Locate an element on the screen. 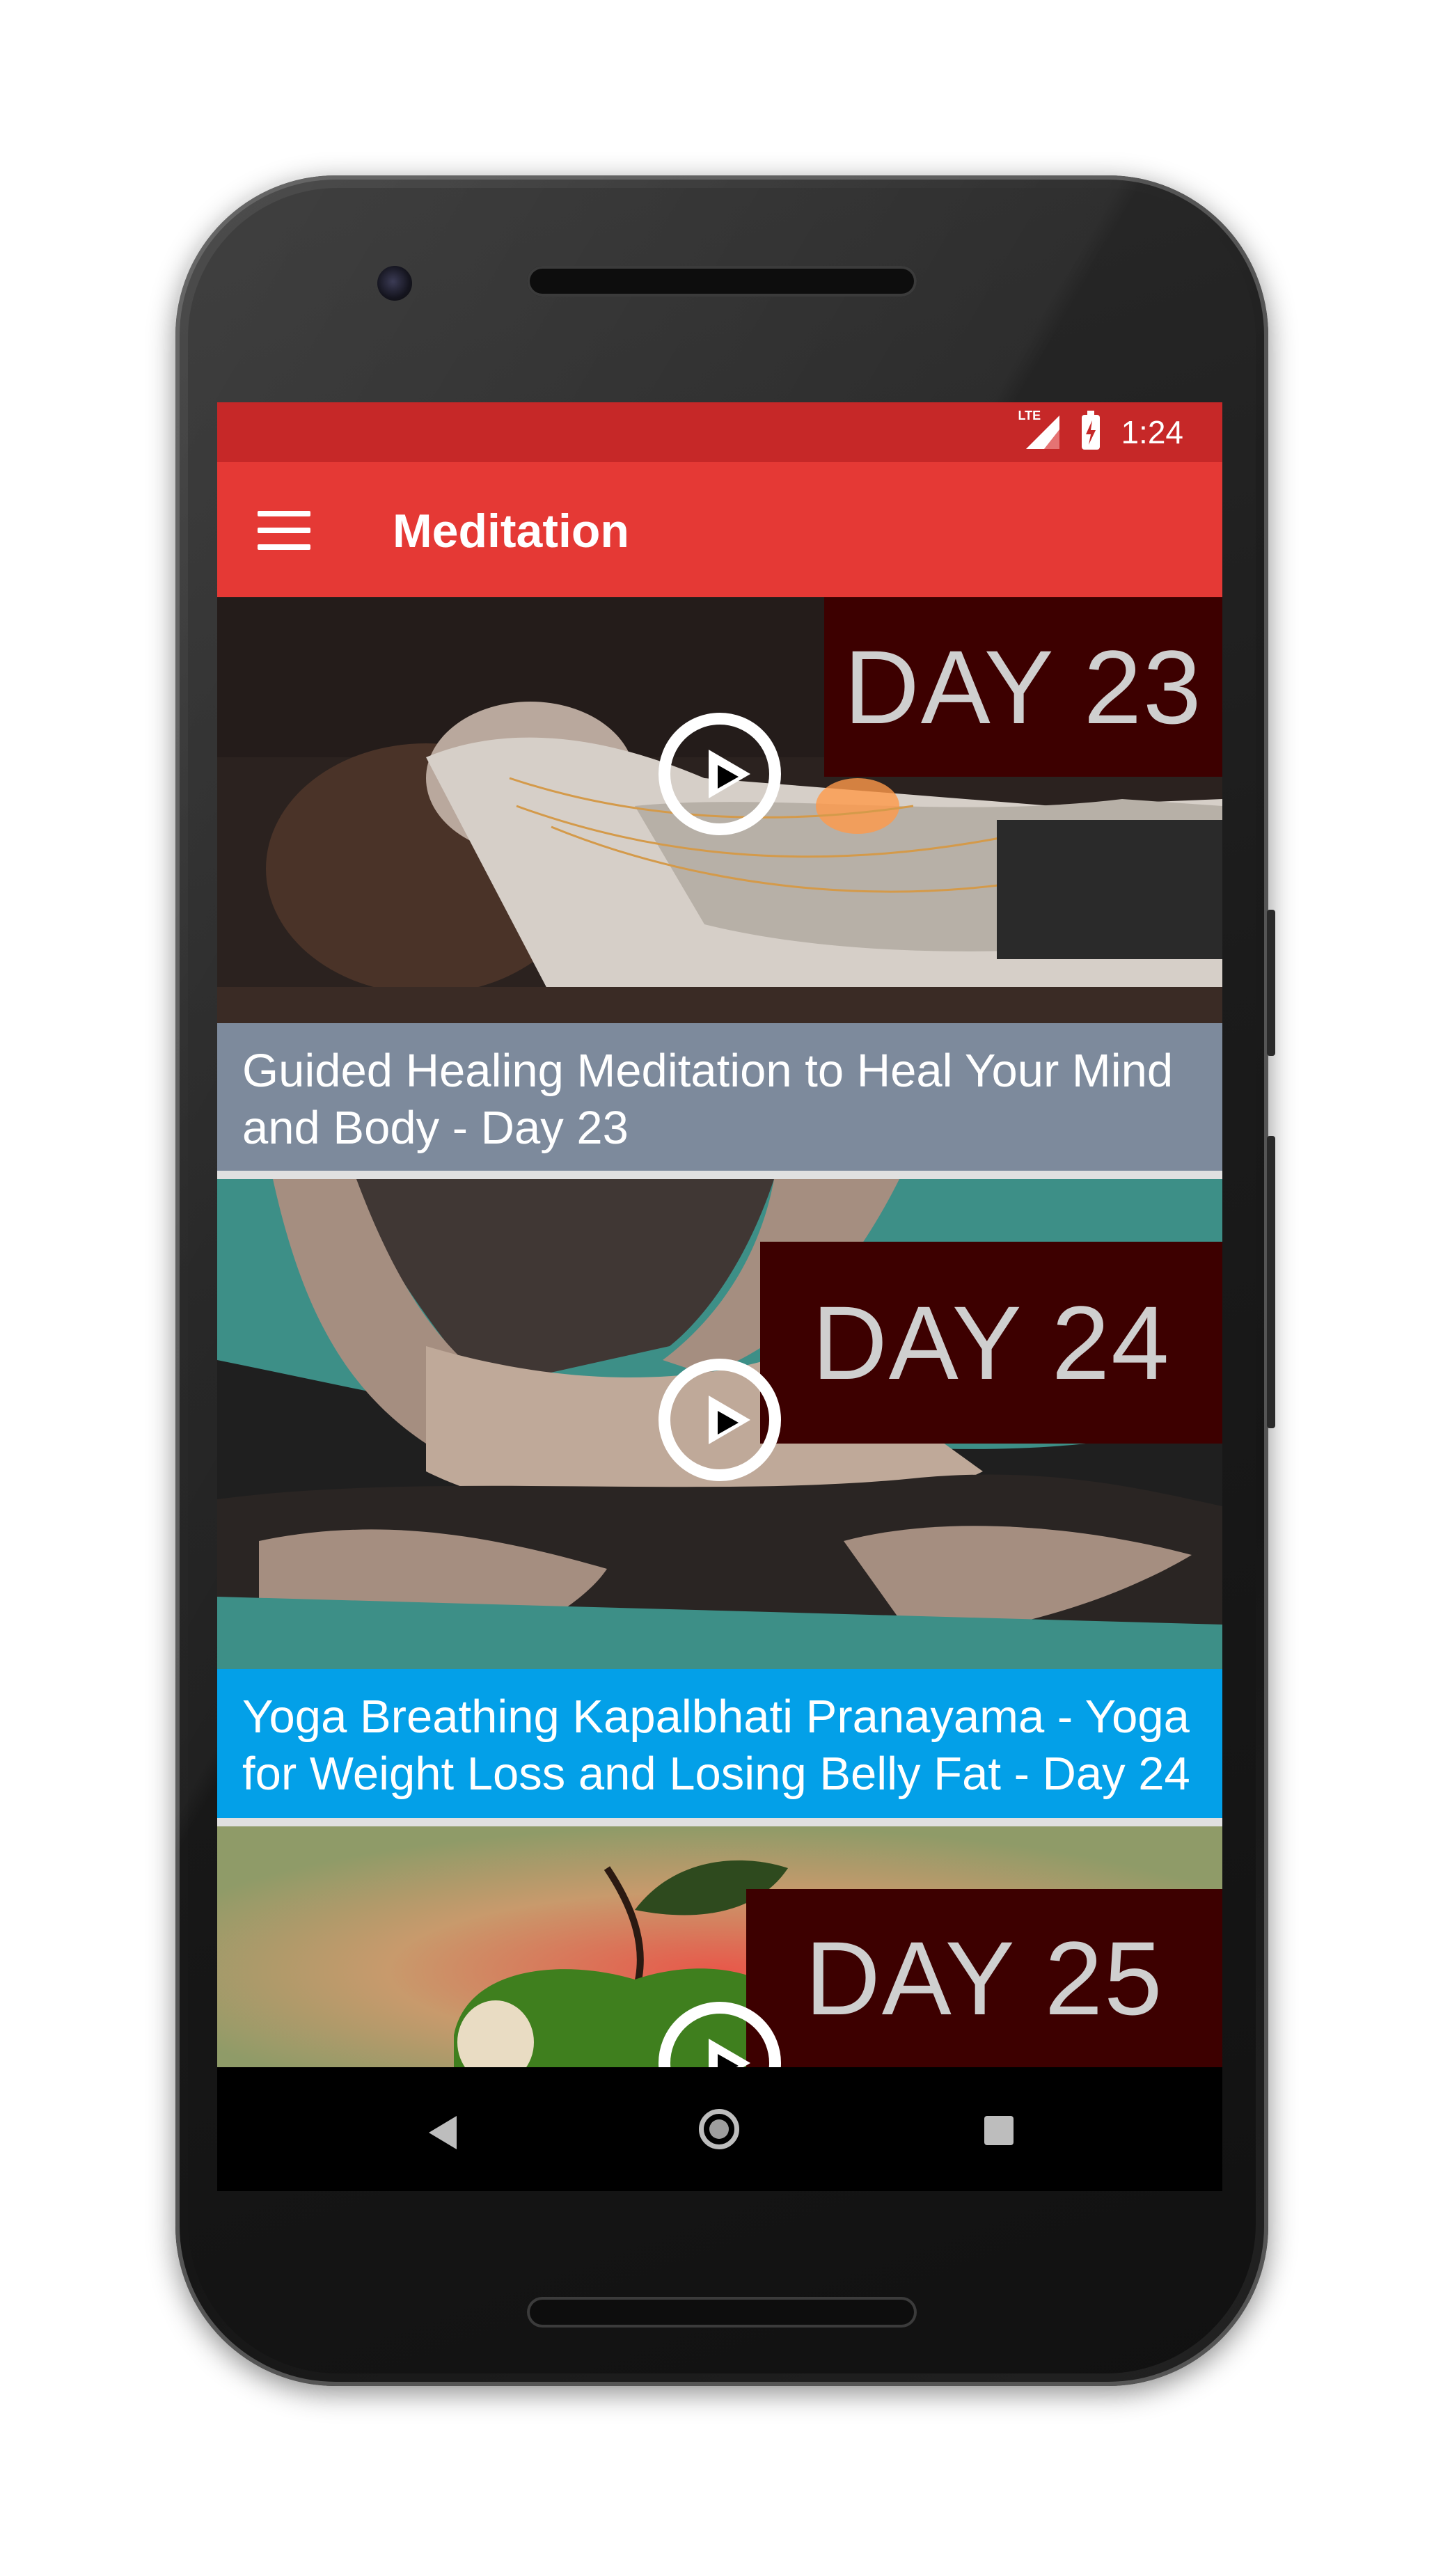 The width and height of the screenshot is (1443, 2576). video-thumbnail: DAY 24 is located at coordinates (719, 1424).